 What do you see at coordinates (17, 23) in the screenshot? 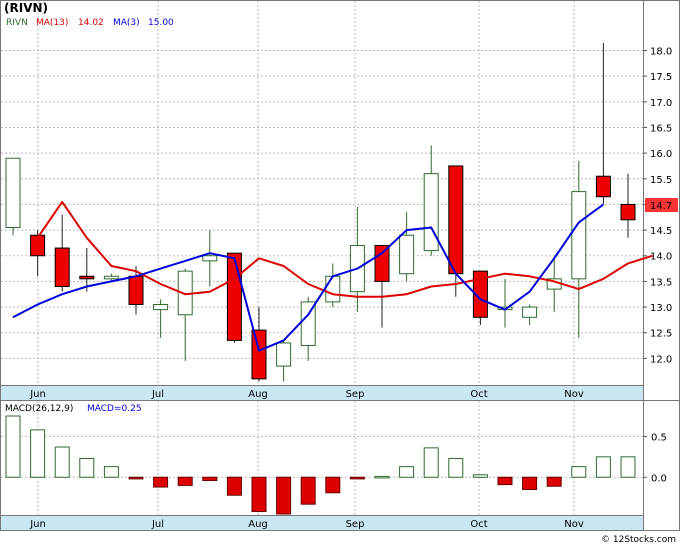
I see `legend-symbol: RIVN` at bounding box center [17, 23].